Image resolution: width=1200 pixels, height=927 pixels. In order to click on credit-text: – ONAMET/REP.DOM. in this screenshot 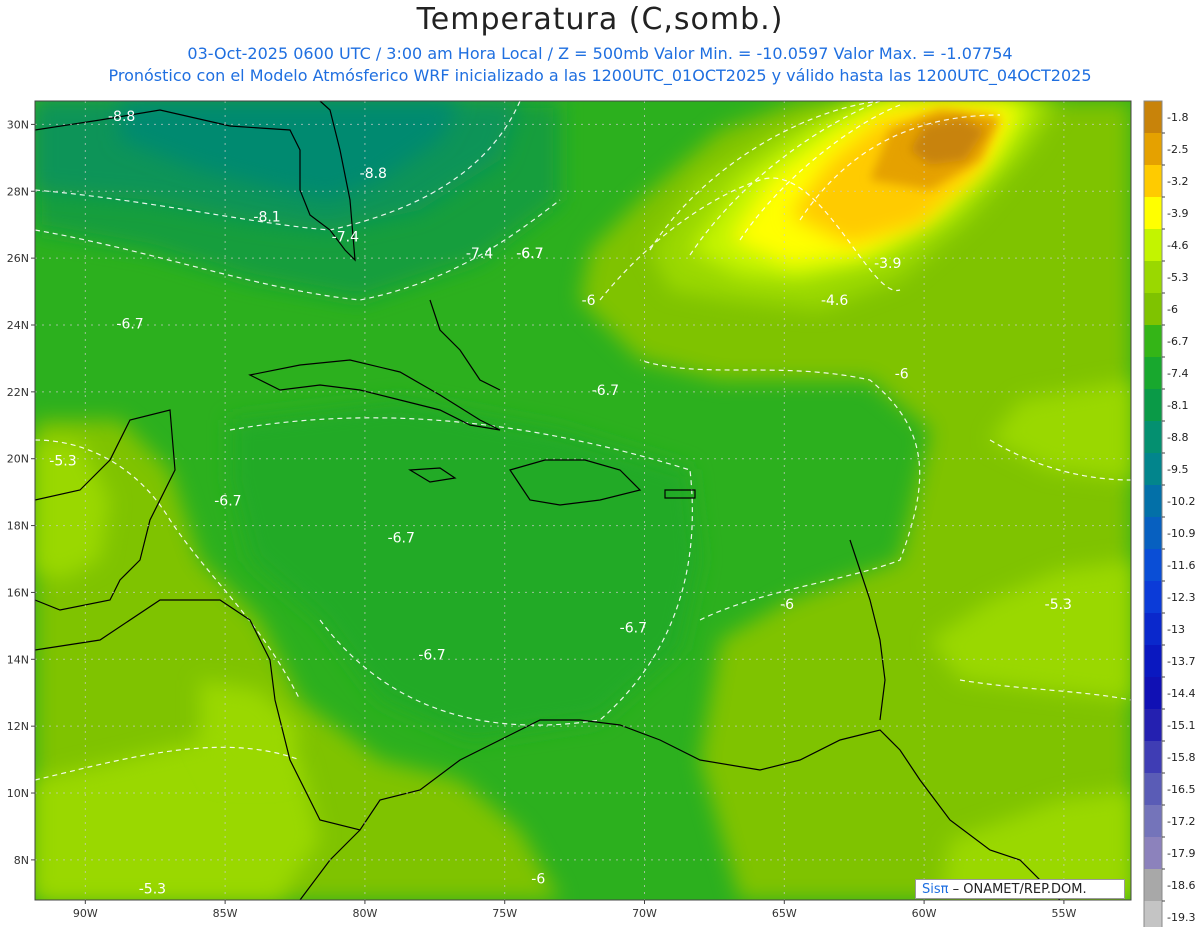, I will do `click(1017, 889)`.